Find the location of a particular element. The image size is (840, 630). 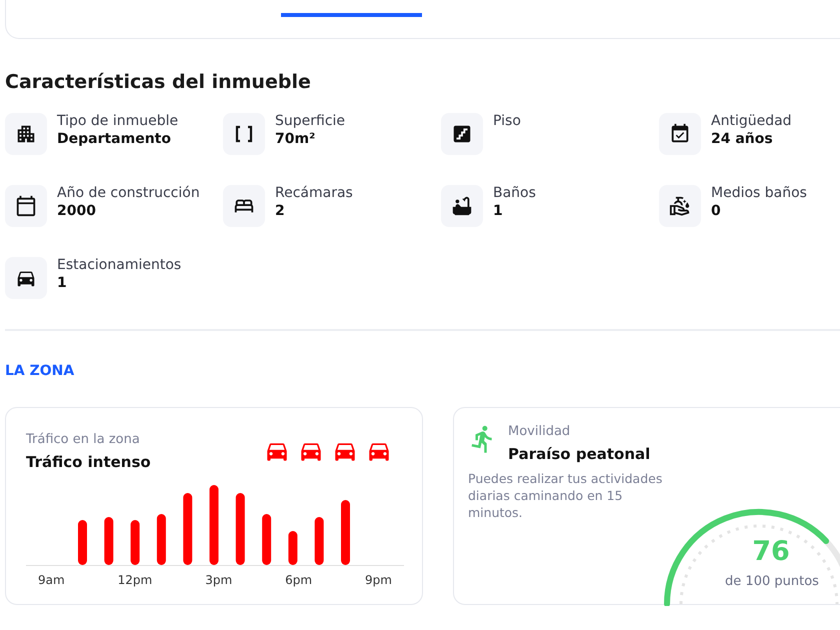

card-title: Paraíso peatonal is located at coordinates (579, 454).